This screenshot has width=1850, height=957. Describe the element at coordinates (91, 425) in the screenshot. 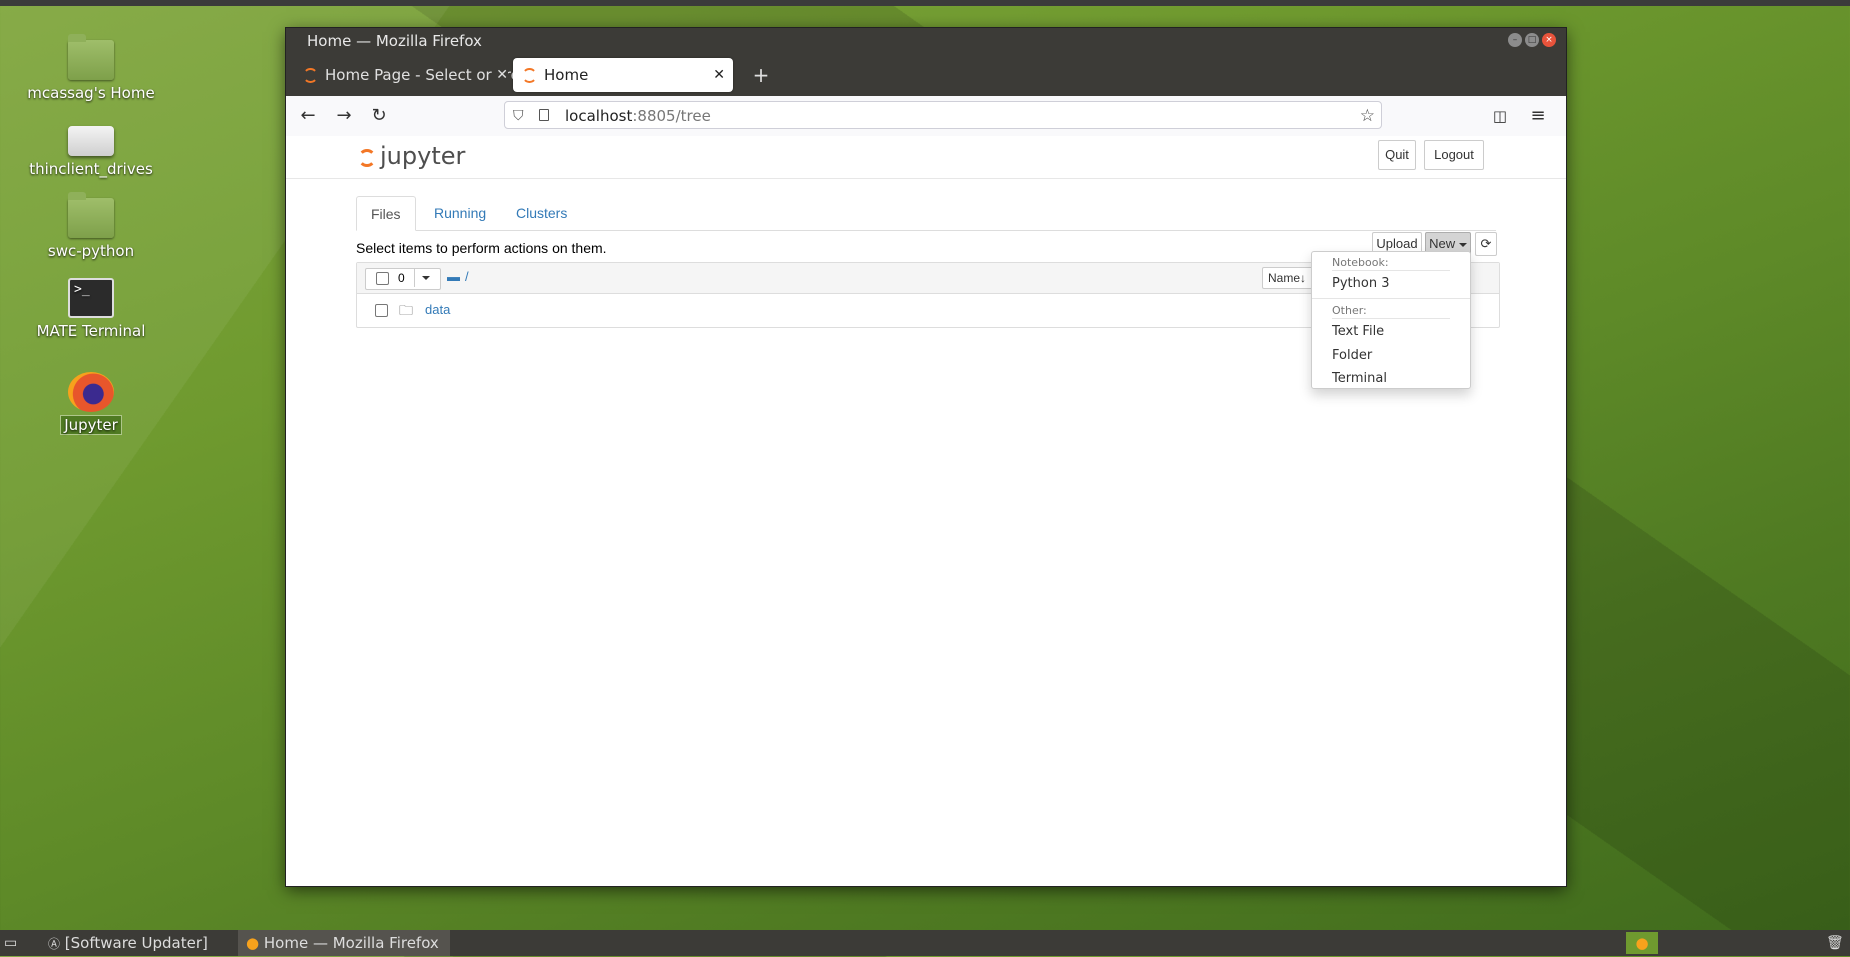

I see `desktop-icon-label: Jupyter` at that location.